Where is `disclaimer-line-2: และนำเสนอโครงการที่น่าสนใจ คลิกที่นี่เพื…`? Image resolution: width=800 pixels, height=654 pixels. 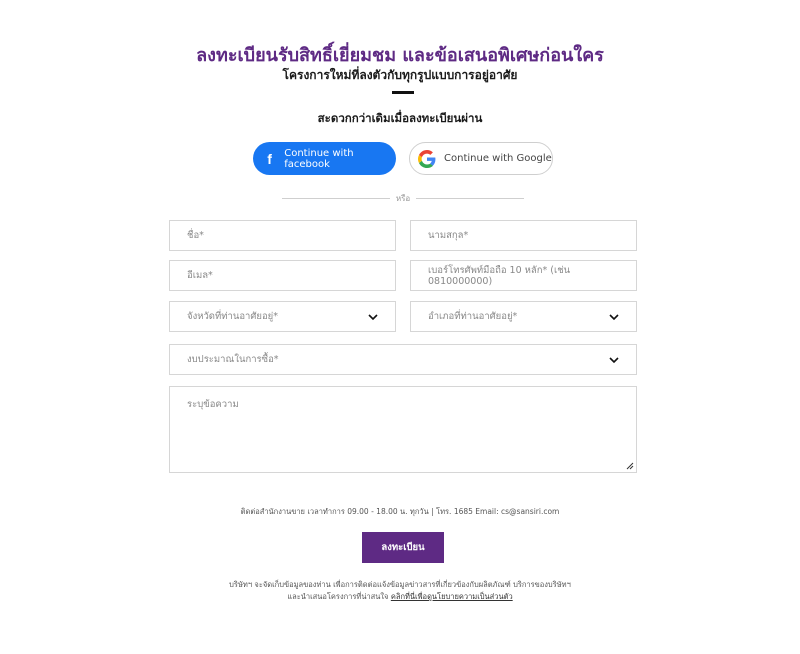
disclaimer-line-2: และนำเสนอโครงการที่น่าสนใจ คลิกที่นี่เพื… is located at coordinates (400, 597).